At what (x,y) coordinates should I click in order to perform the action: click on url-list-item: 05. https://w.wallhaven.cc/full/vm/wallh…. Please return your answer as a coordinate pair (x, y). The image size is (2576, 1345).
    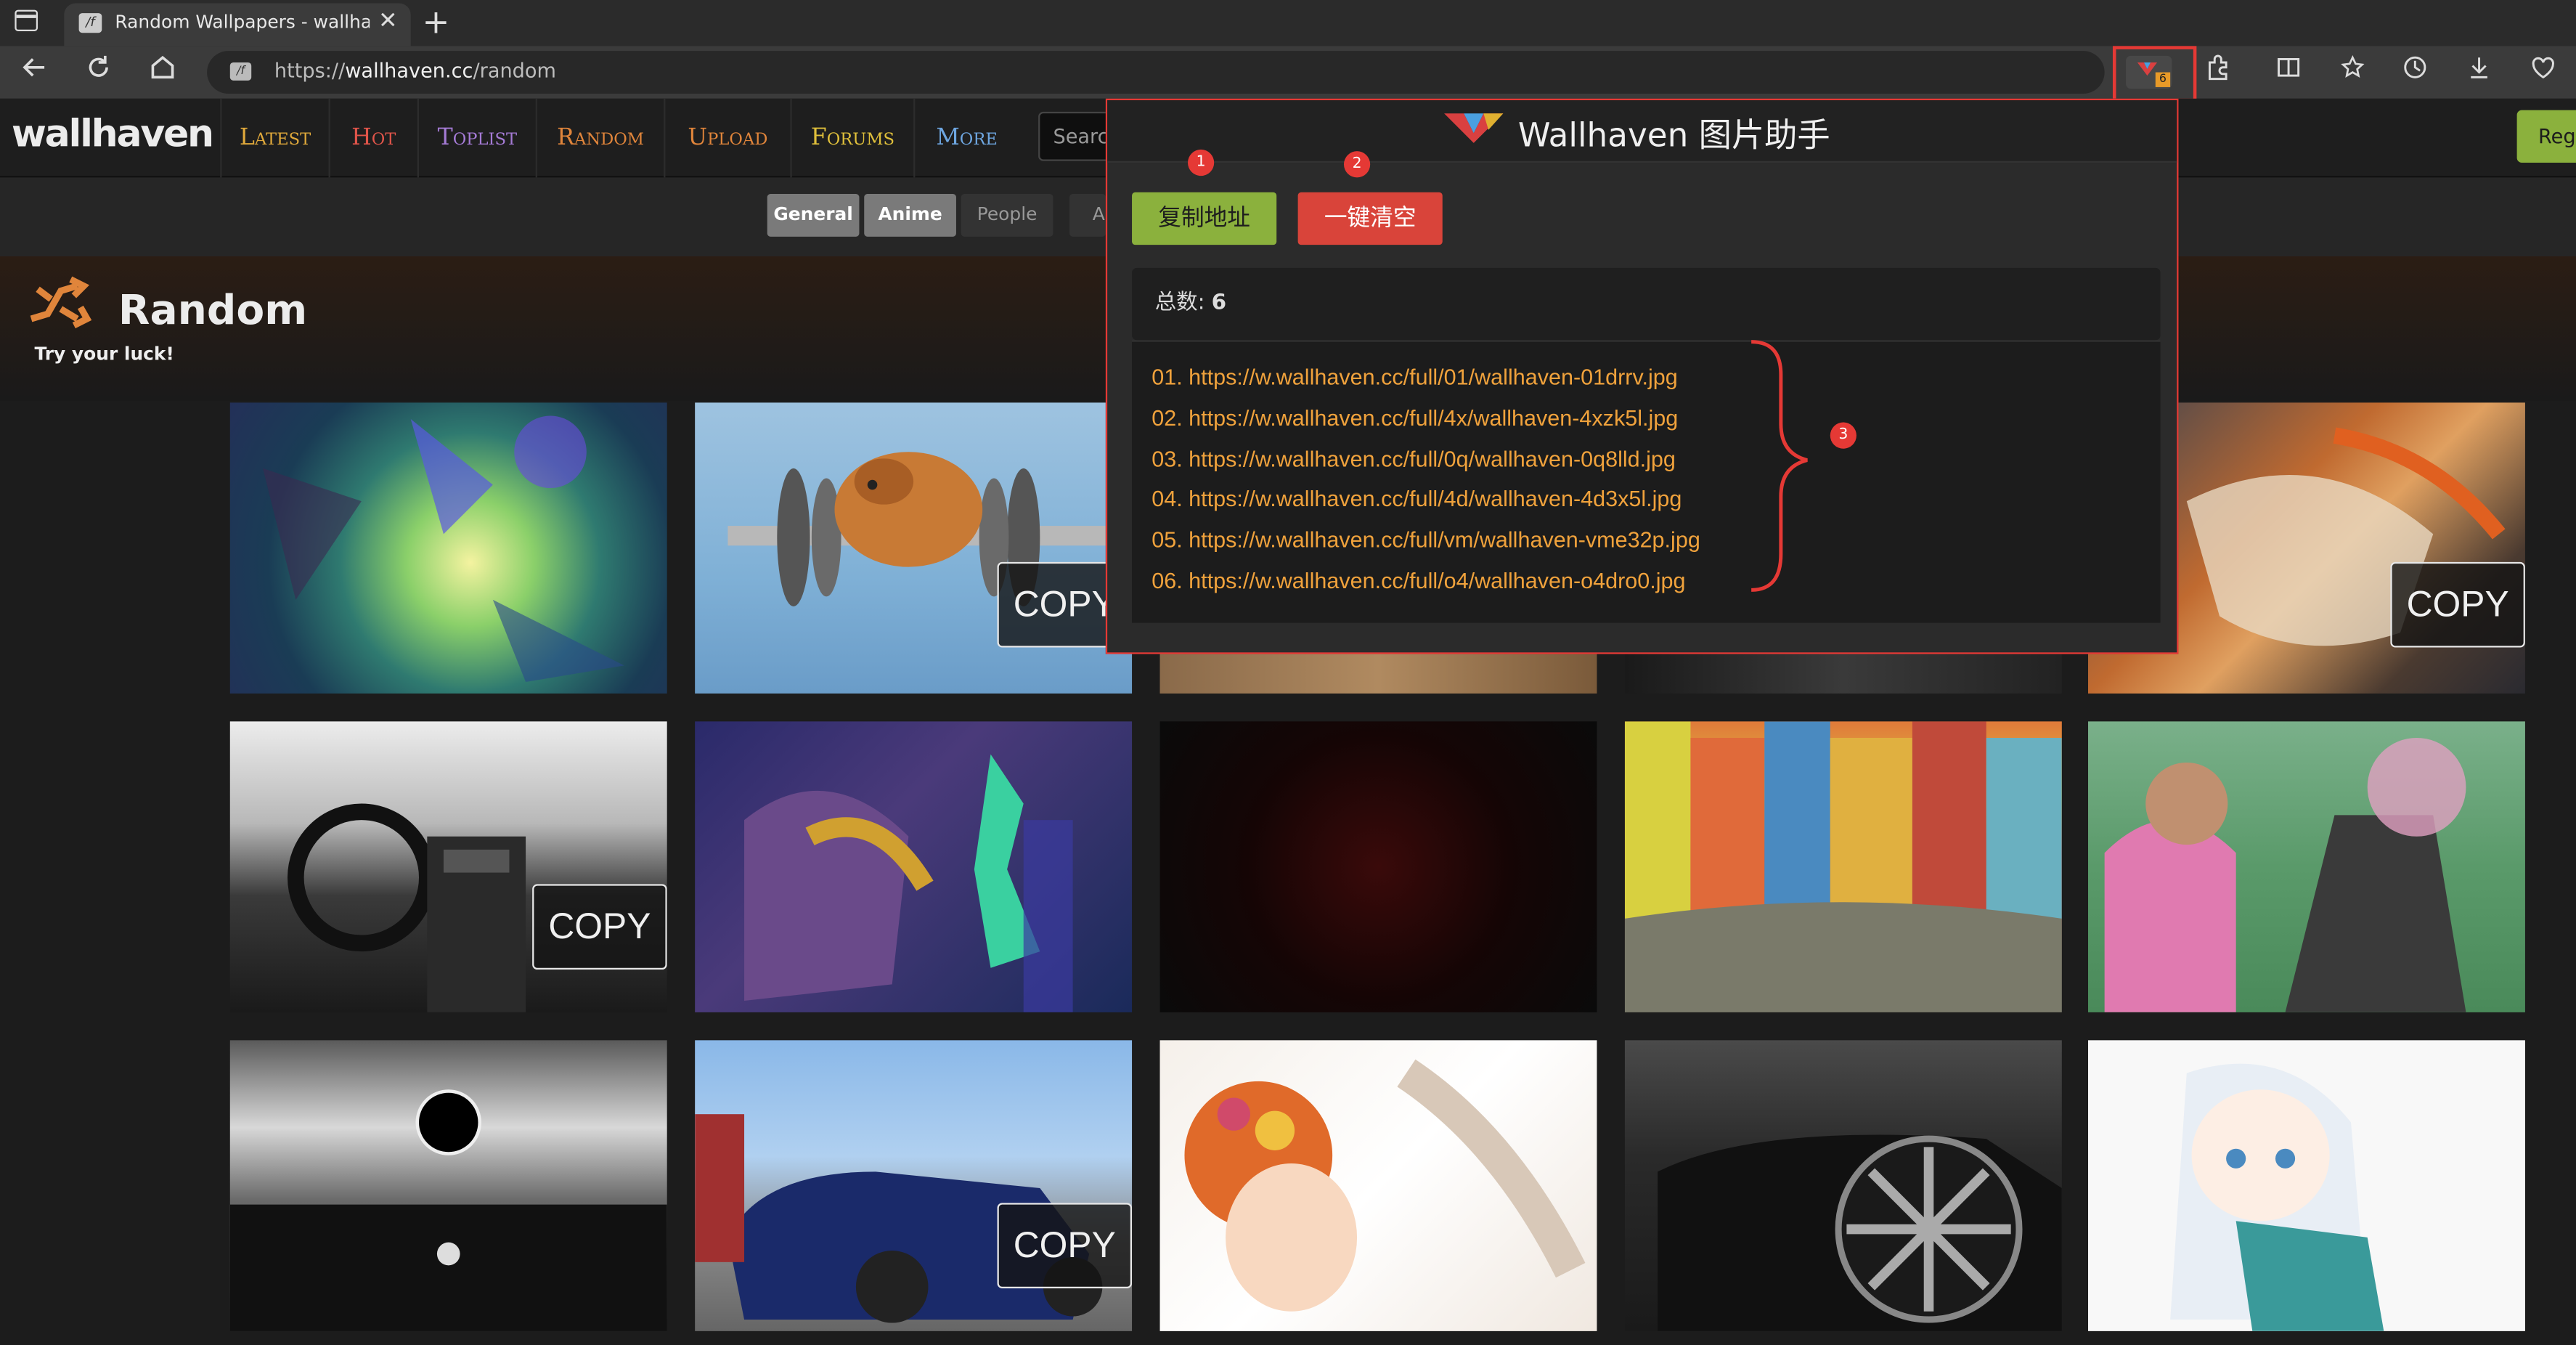
    Looking at the image, I should click on (1426, 539).